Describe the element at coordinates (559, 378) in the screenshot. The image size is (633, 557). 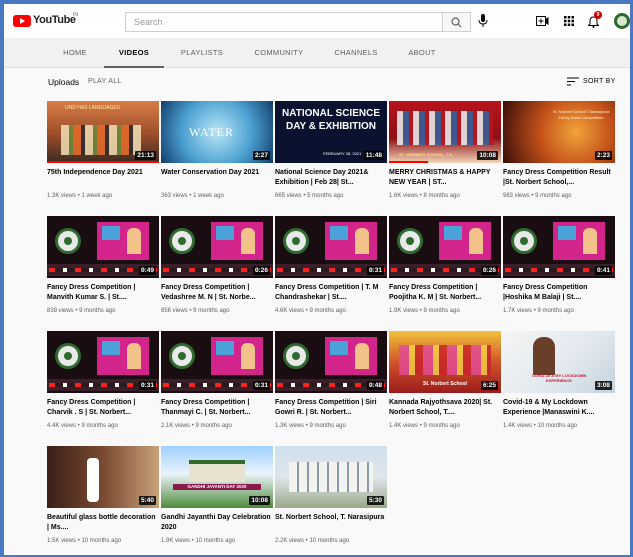
I see `thumbnail-caption: COVID-19 & MY LOCKDOWN EXPERIENCE` at that location.